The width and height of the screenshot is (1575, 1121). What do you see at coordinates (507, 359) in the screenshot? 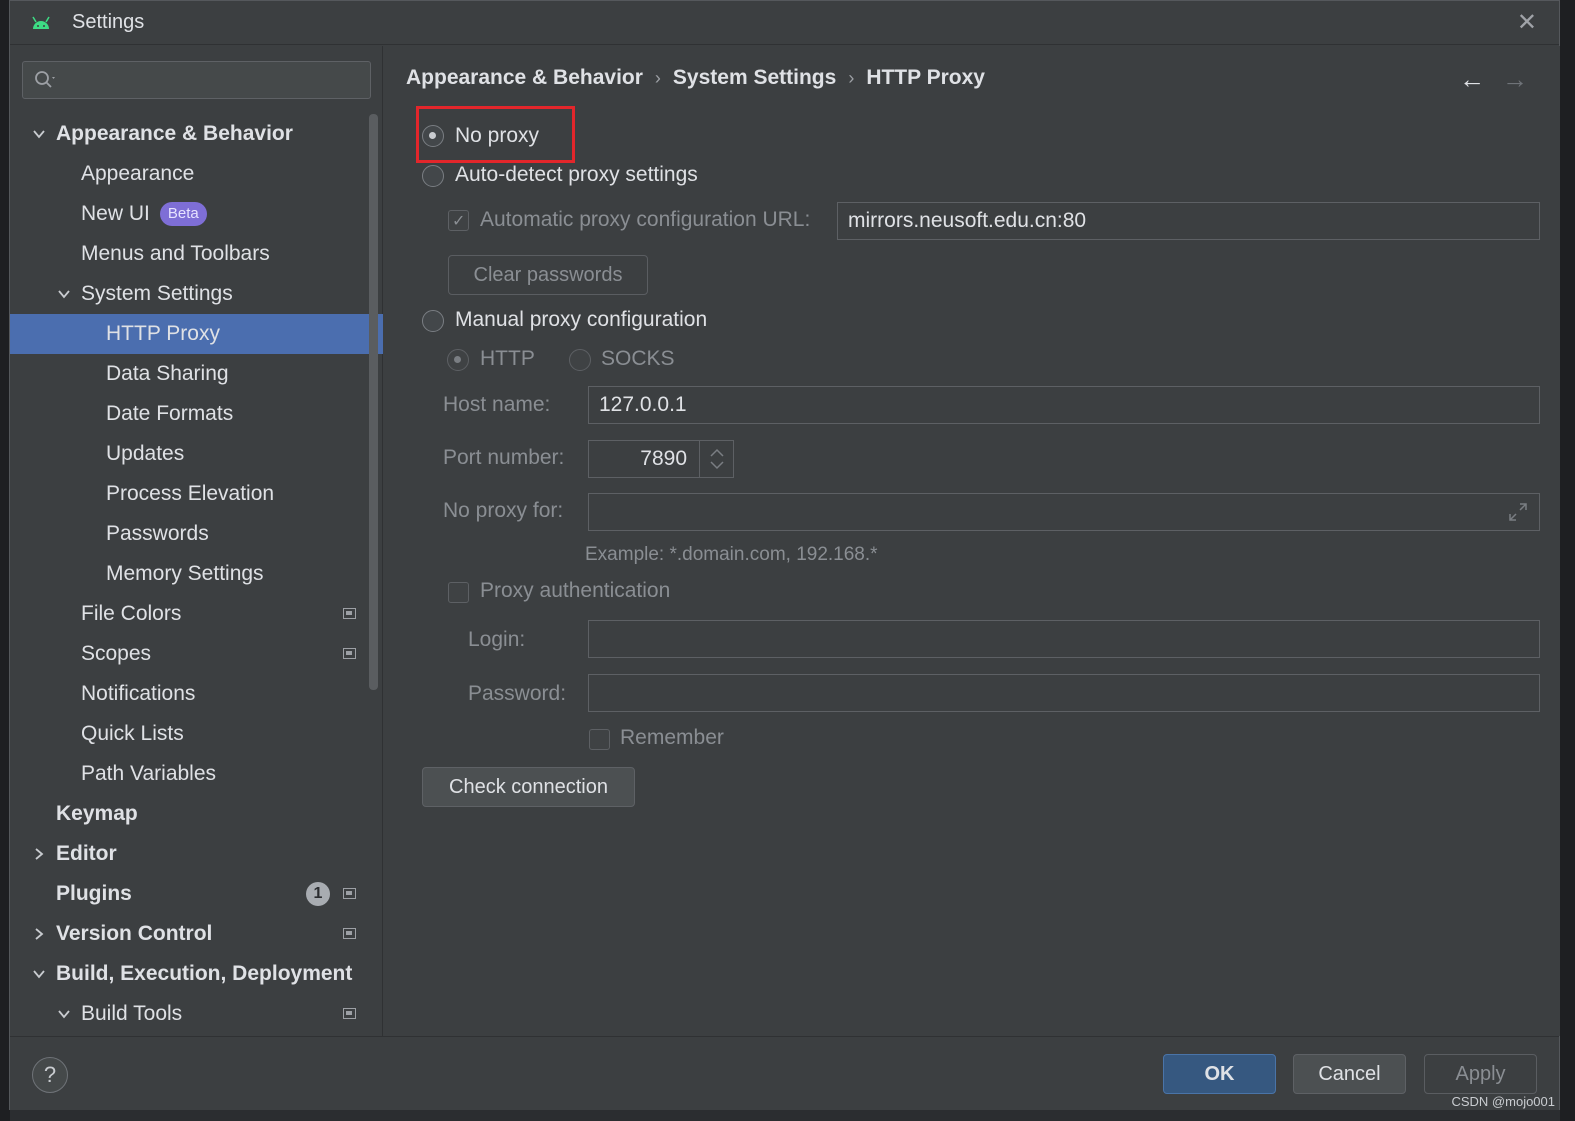
I see `http-label: HTTP` at bounding box center [507, 359].